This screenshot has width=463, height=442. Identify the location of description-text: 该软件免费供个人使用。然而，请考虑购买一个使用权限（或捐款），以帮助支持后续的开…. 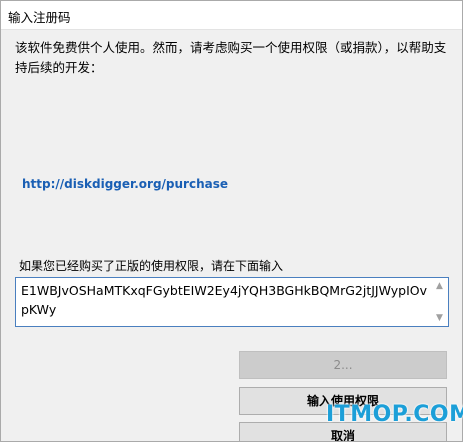
(231, 57).